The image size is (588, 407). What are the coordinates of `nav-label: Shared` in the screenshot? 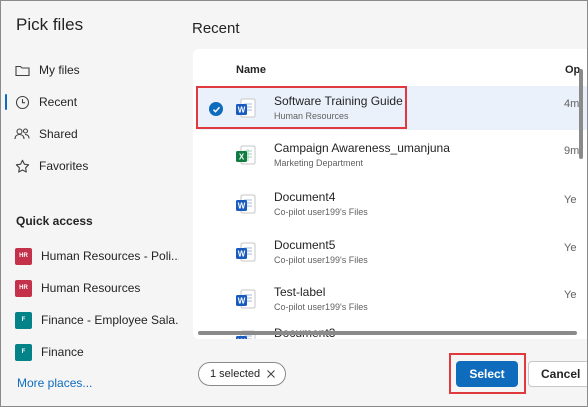 It's located at (58, 134).